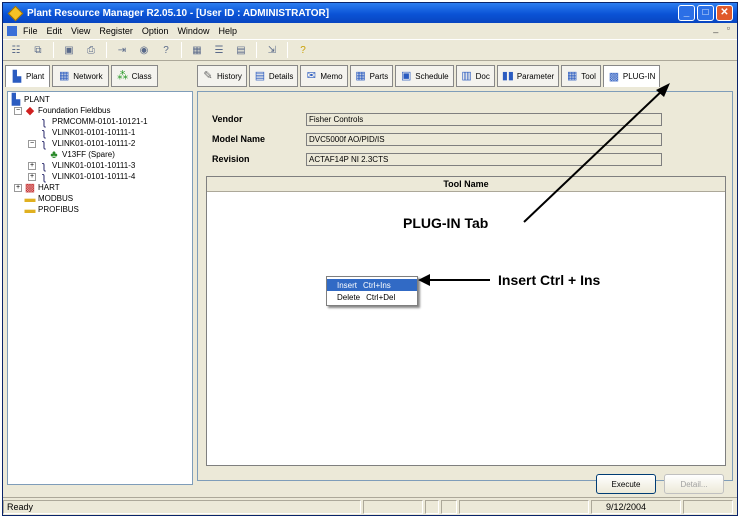 Image resolution: width=740 pixels, height=518 pixels. Describe the element at coordinates (197, 50) in the screenshot. I see `toolbar-calendar-icon: ▦` at that location.